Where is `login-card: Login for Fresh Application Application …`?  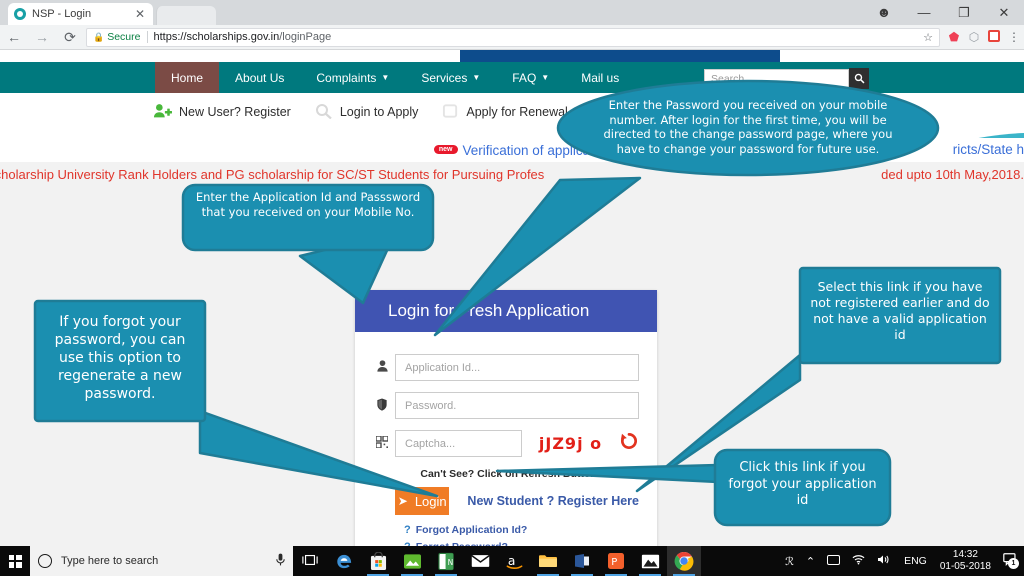 login-card: Login for Fresh Application Application … is located at coordinates (506, 418).